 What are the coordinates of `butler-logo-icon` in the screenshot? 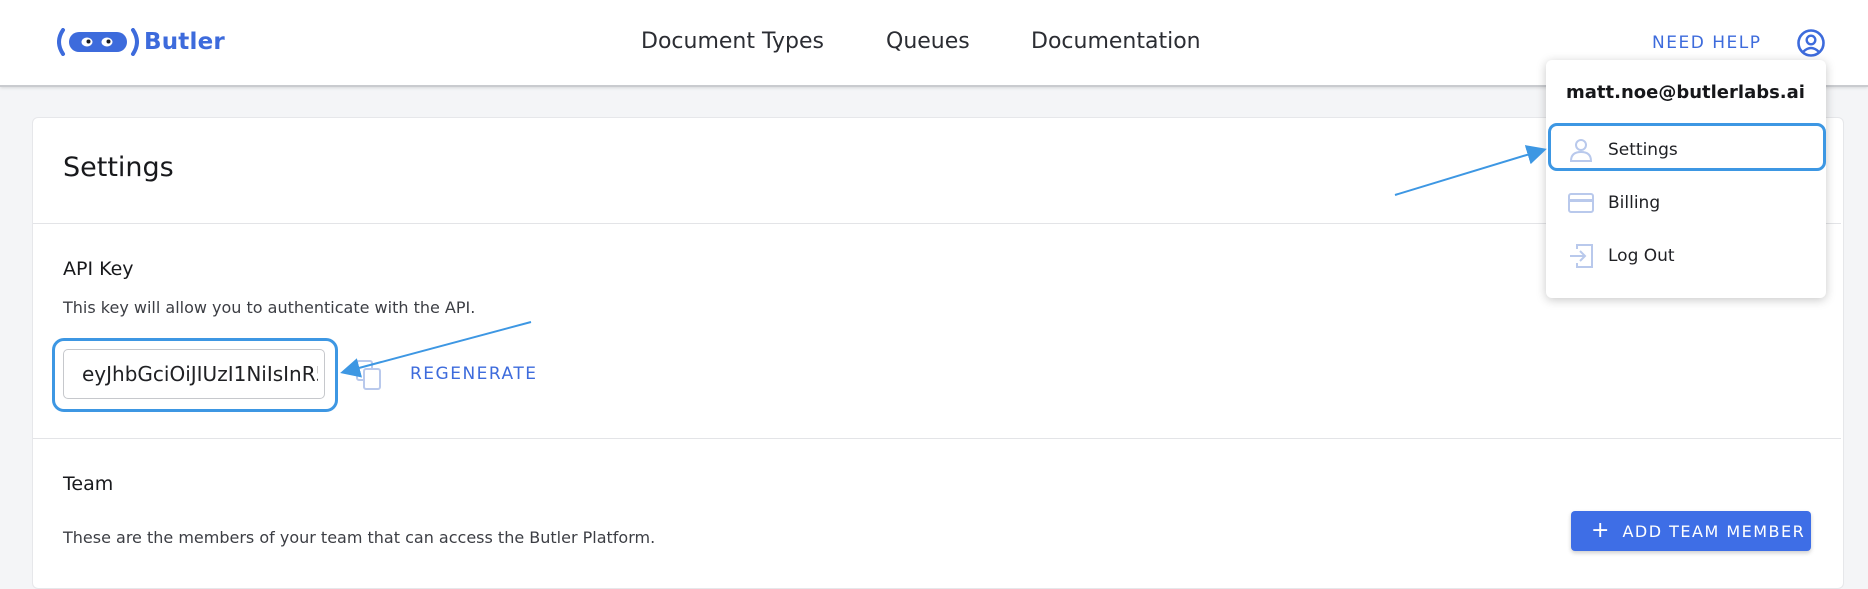 It's located at (98, 42).